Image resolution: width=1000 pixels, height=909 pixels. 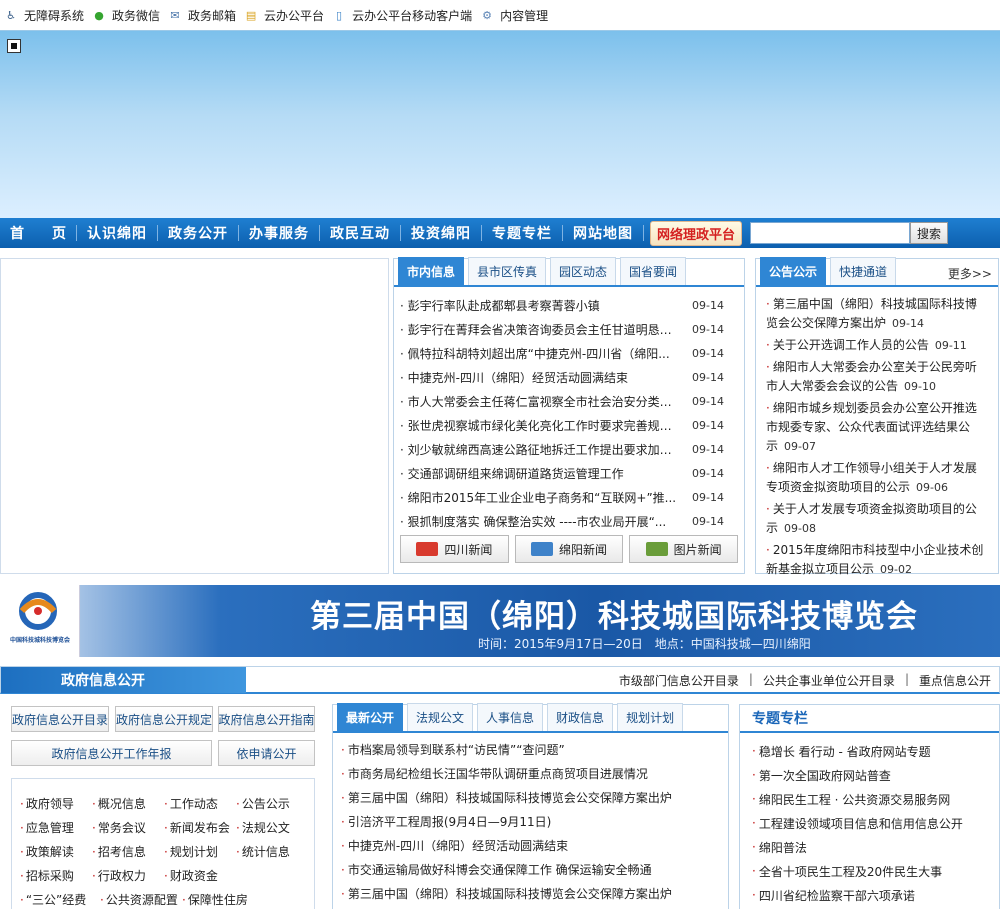 I want to click on notice-item: · 关于人才发展专项资金拟资助项目的公示 09-08, so click(x=879, y=519).